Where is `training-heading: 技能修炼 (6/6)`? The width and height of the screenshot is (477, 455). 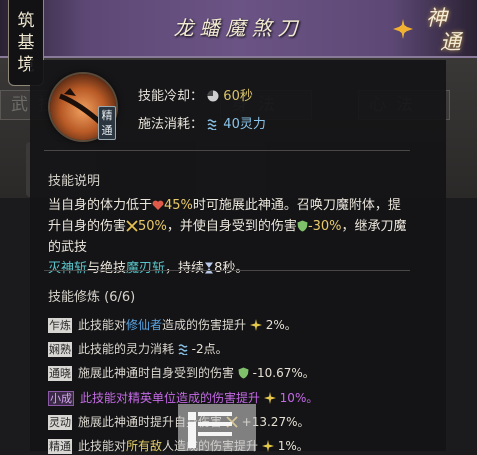
training-heading: 技能修炼 (6/6) is located at coordinates (92, 297).